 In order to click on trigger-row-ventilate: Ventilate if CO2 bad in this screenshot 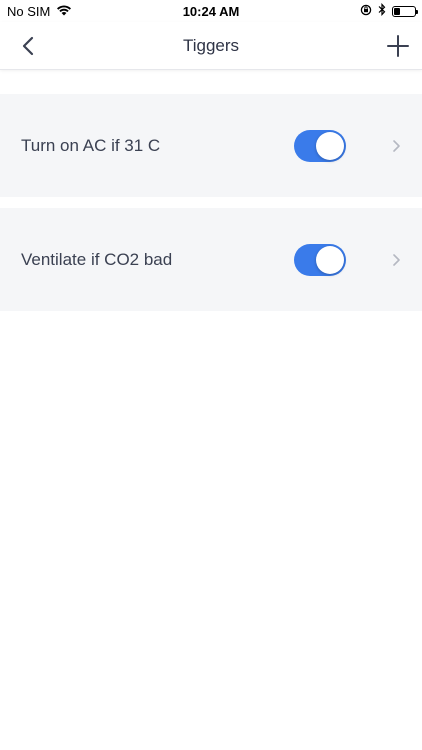, I will do `click(211, 259)`.